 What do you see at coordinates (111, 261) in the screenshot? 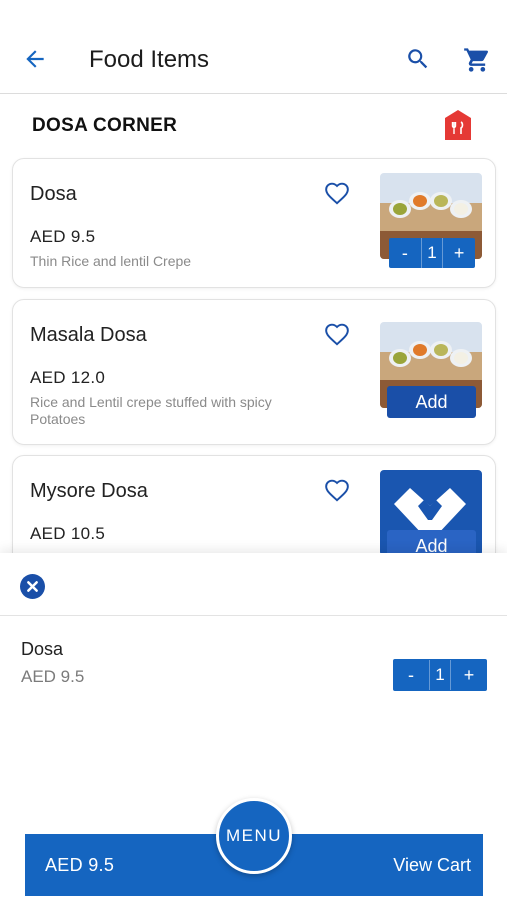
I see `food-item-description: Thin Rice and lentil Crepe` at bounding box center [111, 261].